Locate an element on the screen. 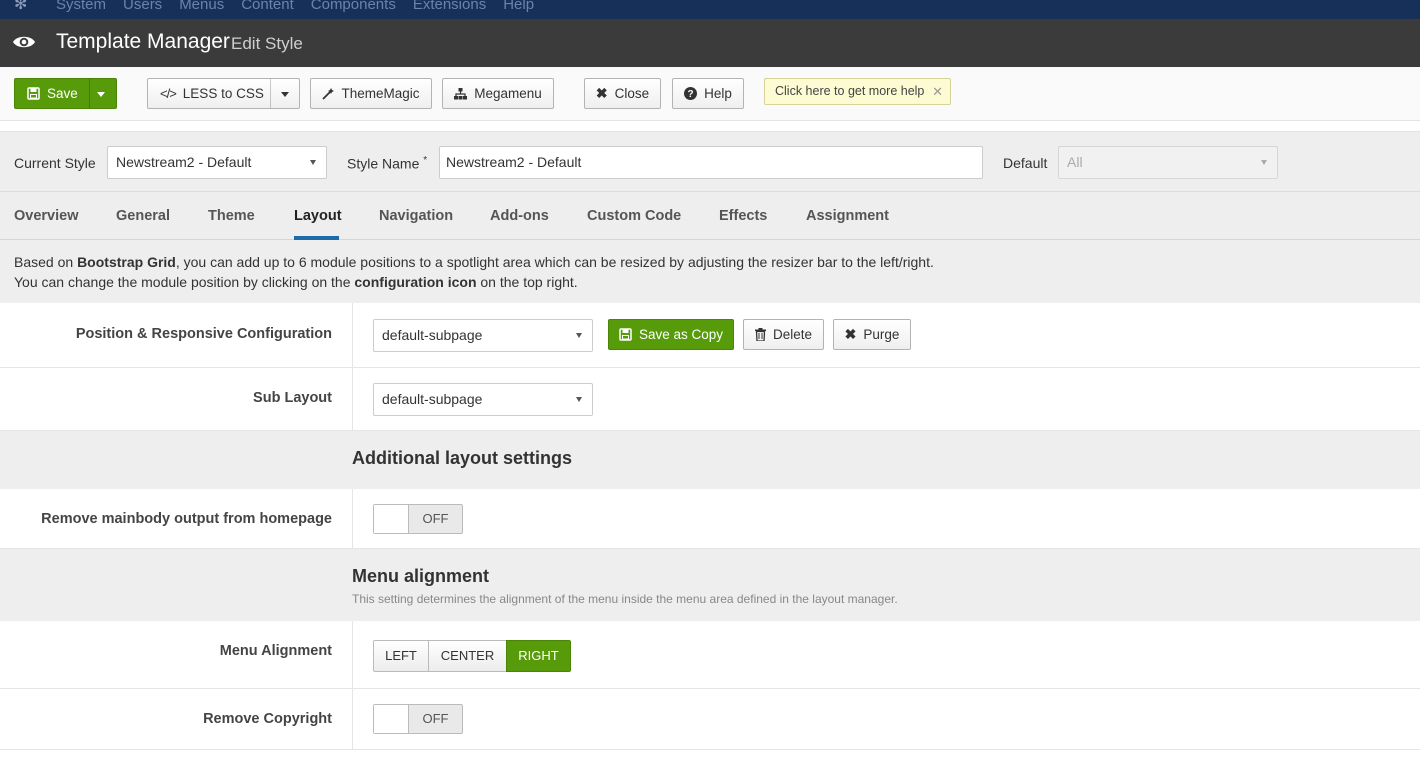  remove-mainbody-label: Remove mainbody output from homepage is located at coordinates (186, 519).